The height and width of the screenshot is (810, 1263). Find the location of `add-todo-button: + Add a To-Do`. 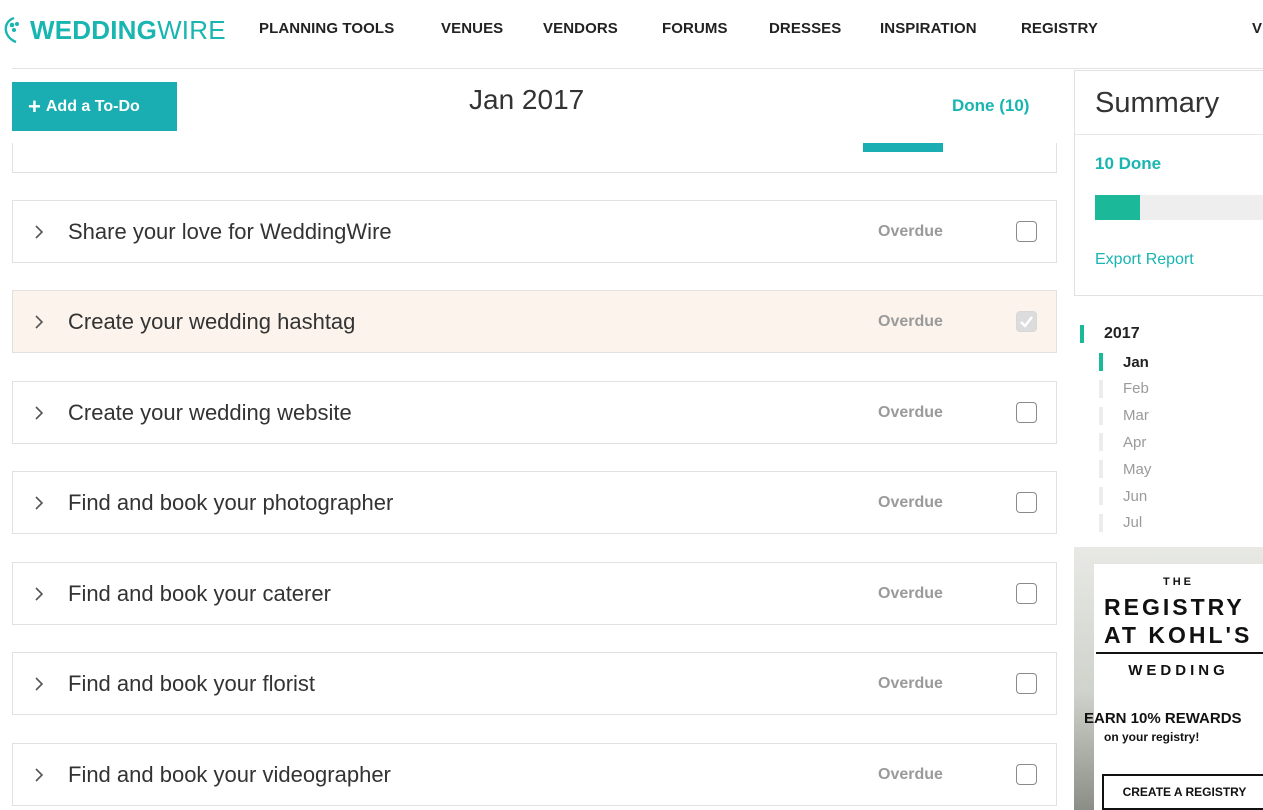

add-todo-button: + Add a To-Do is located at coordinates (94, 106).